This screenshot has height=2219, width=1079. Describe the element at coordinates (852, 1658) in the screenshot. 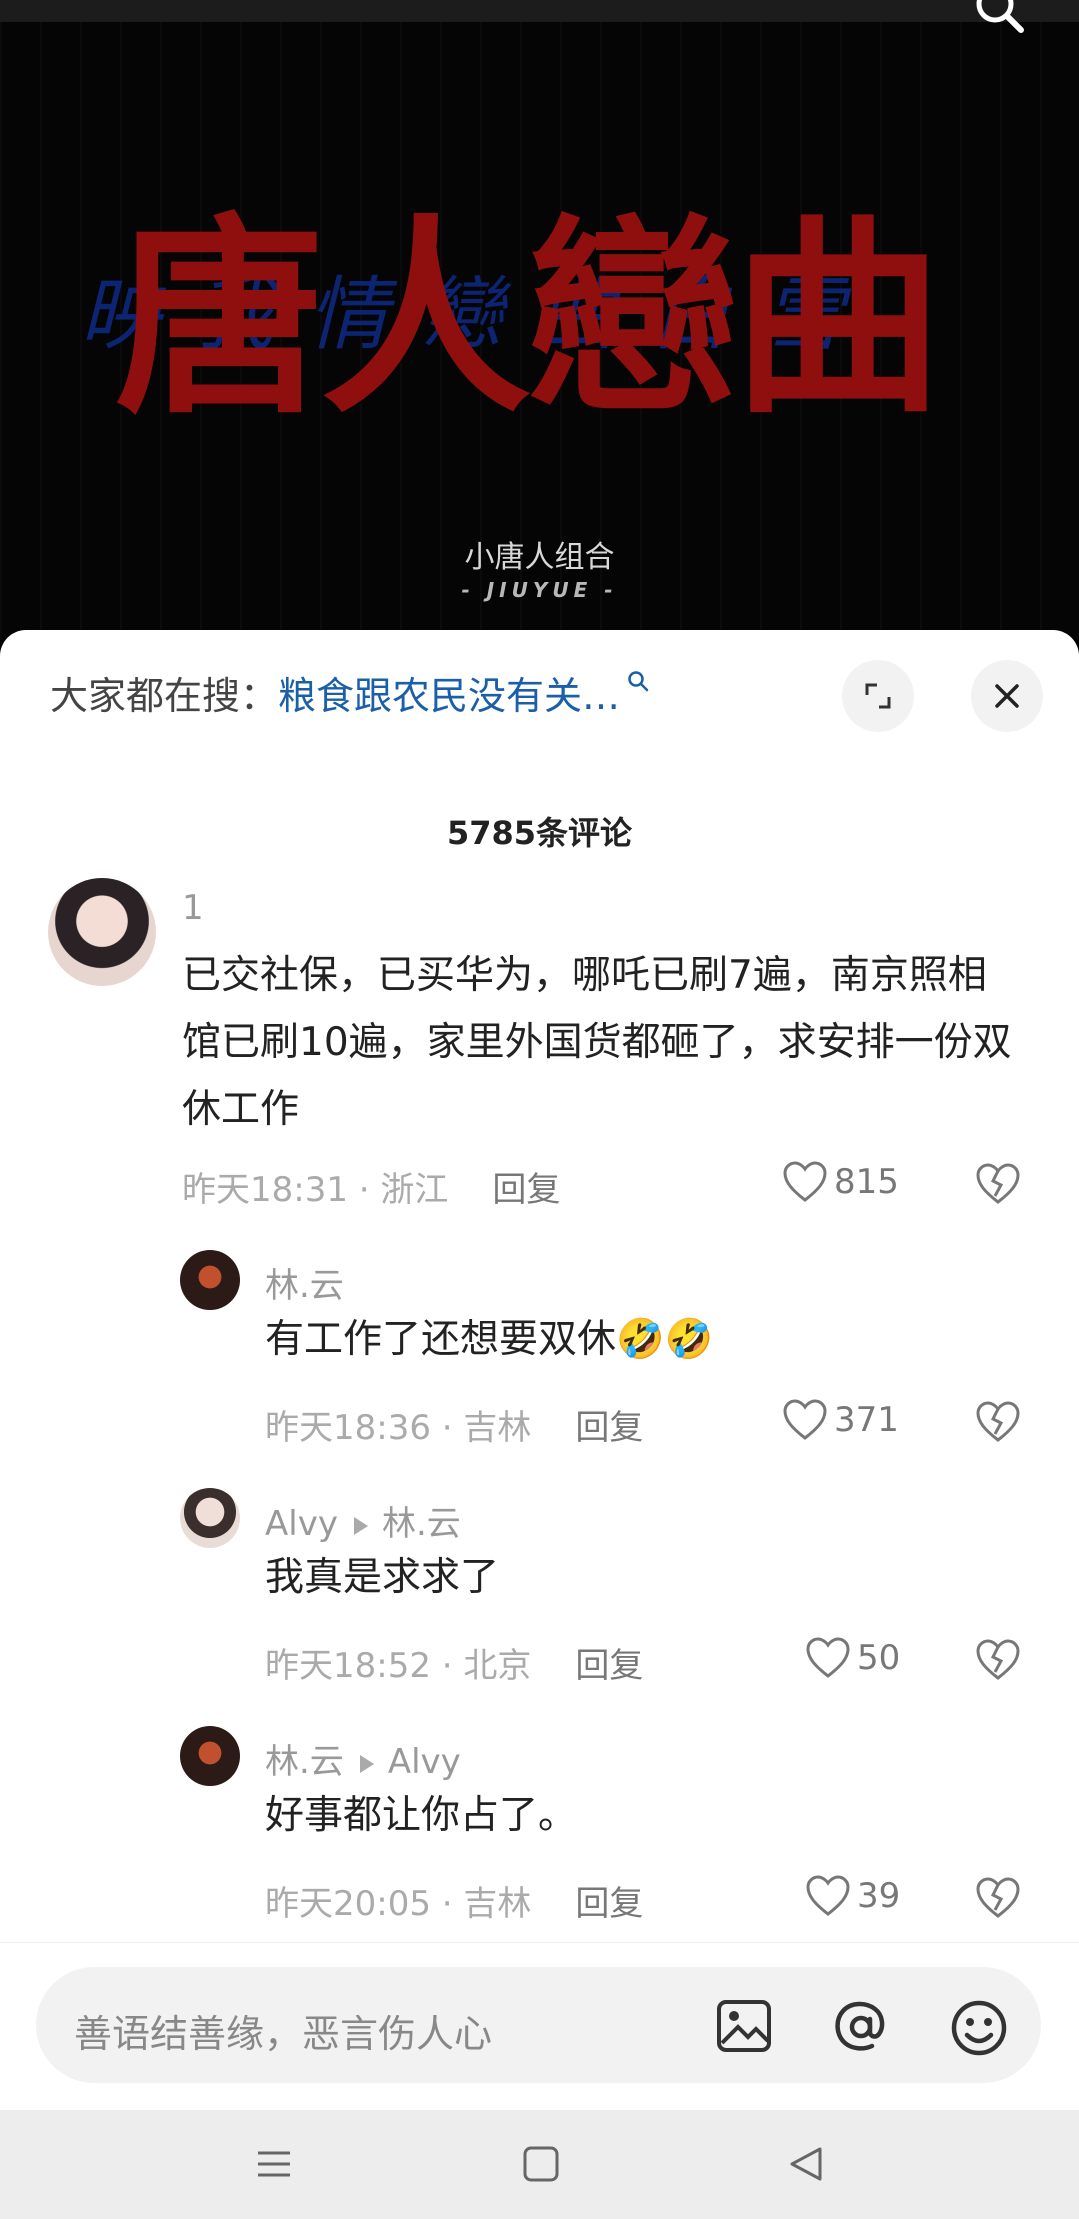

I see `like-button: 50` at that location.